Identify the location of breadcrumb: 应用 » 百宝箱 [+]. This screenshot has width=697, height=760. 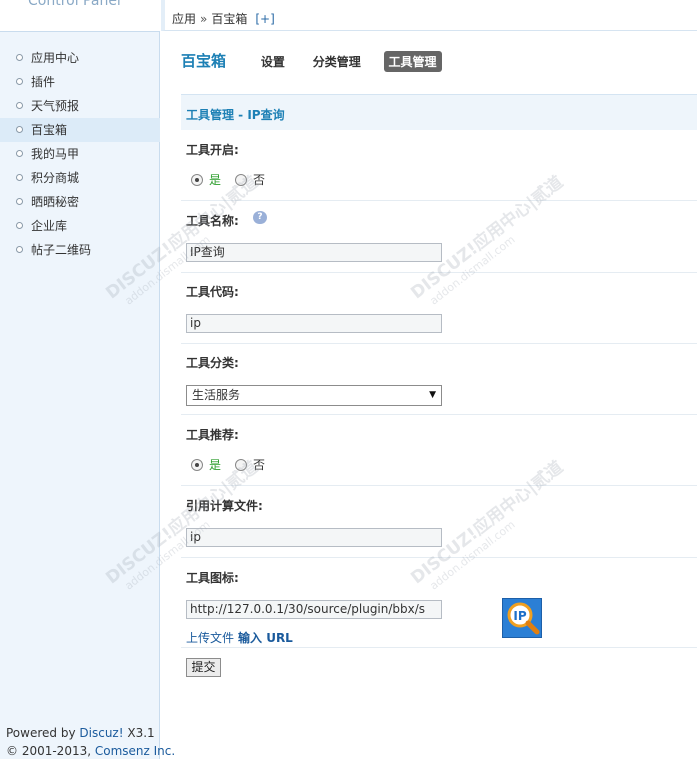
(223, 18).